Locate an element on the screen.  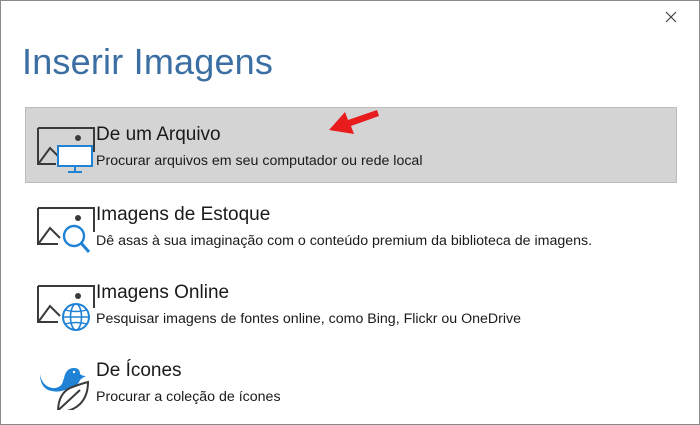
close-icon is located at coordinates (671, 17).